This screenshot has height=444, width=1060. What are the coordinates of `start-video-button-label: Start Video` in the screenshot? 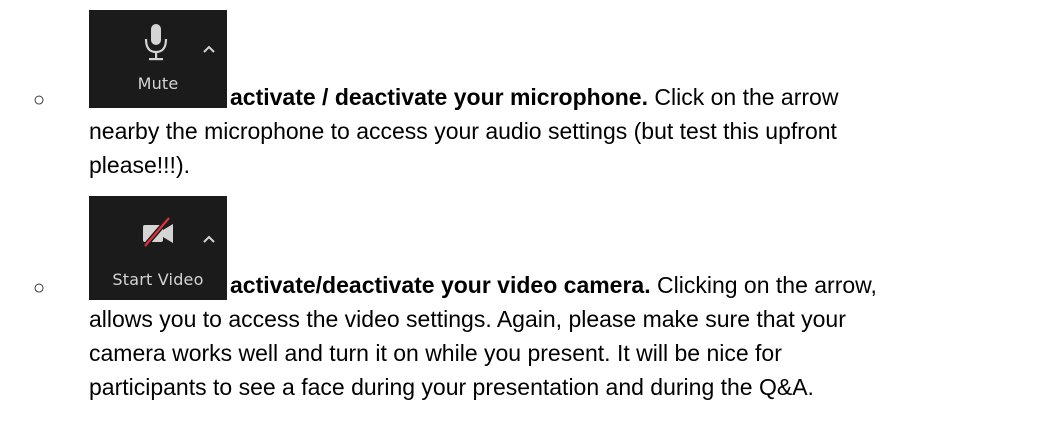 It's located at (158, 279).